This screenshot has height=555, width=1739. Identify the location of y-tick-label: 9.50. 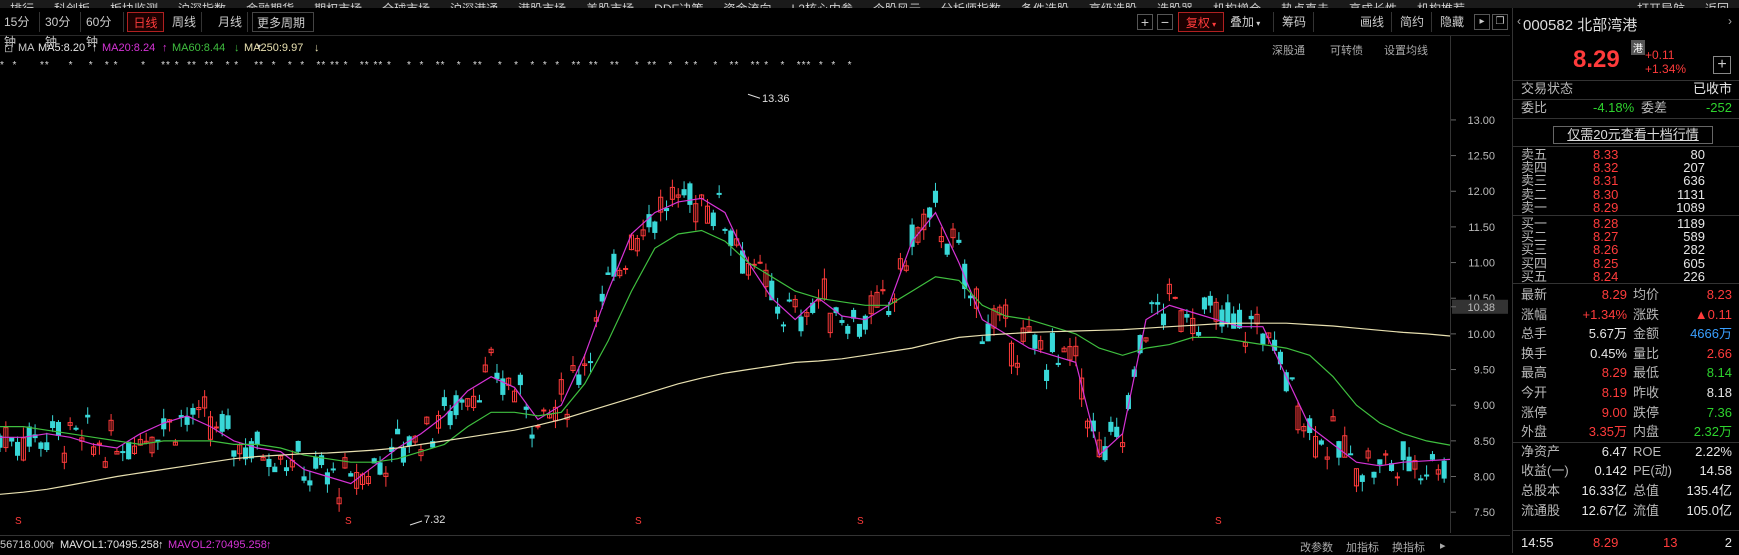
(1484, 371).